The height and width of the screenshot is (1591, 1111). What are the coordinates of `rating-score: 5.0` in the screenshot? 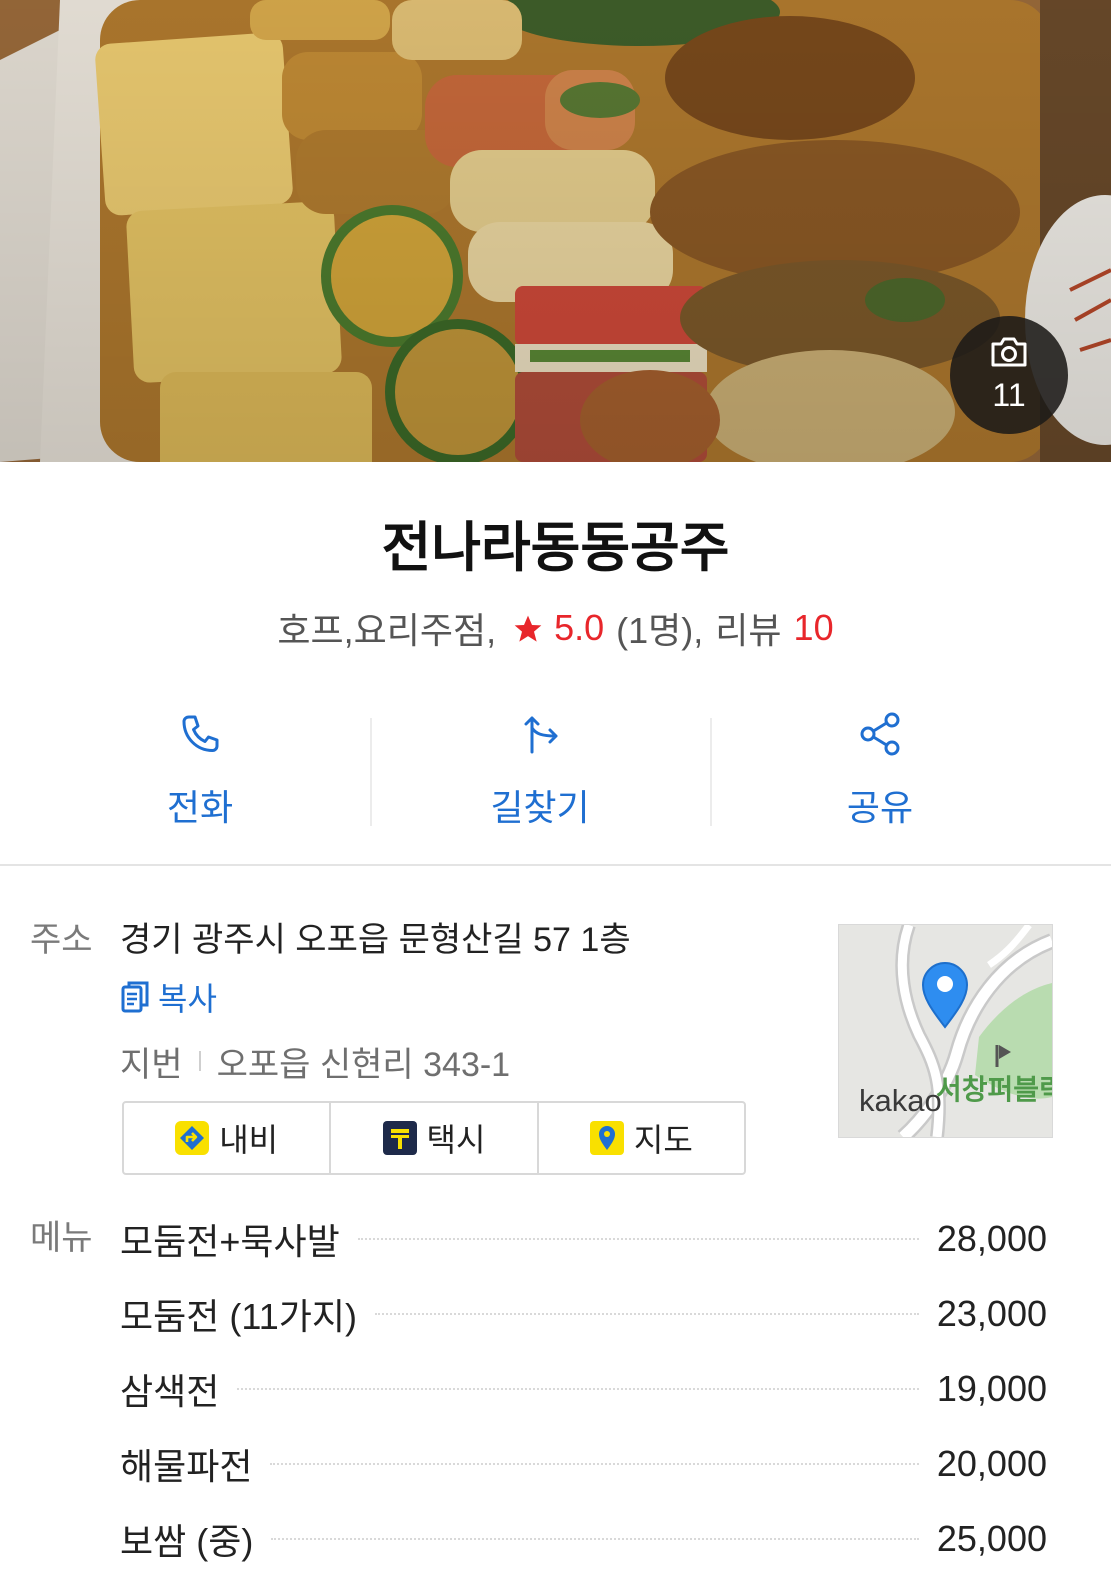 It's located at (579, 627).